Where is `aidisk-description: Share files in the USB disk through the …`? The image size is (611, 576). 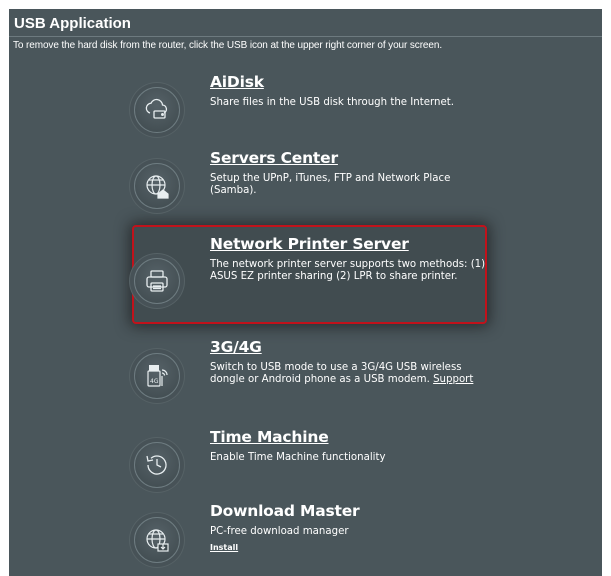 aidisk-description: Share files in the USB disk through the … is located at coordinates (332, 102).